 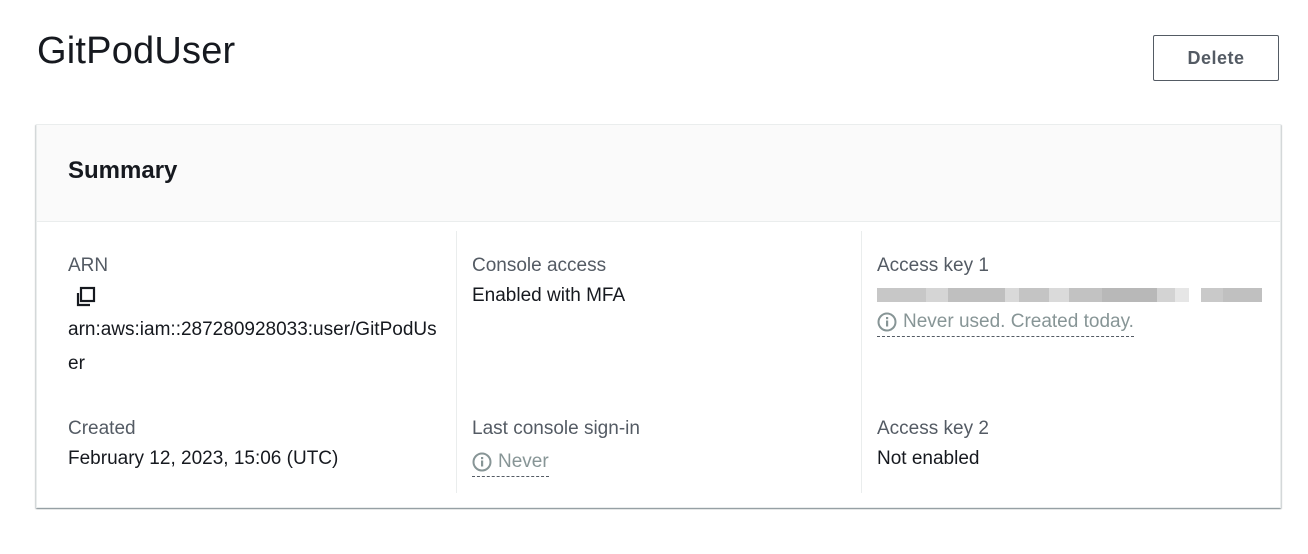 I want to click on console-access-label: Console access, so click(x=539, y=265).